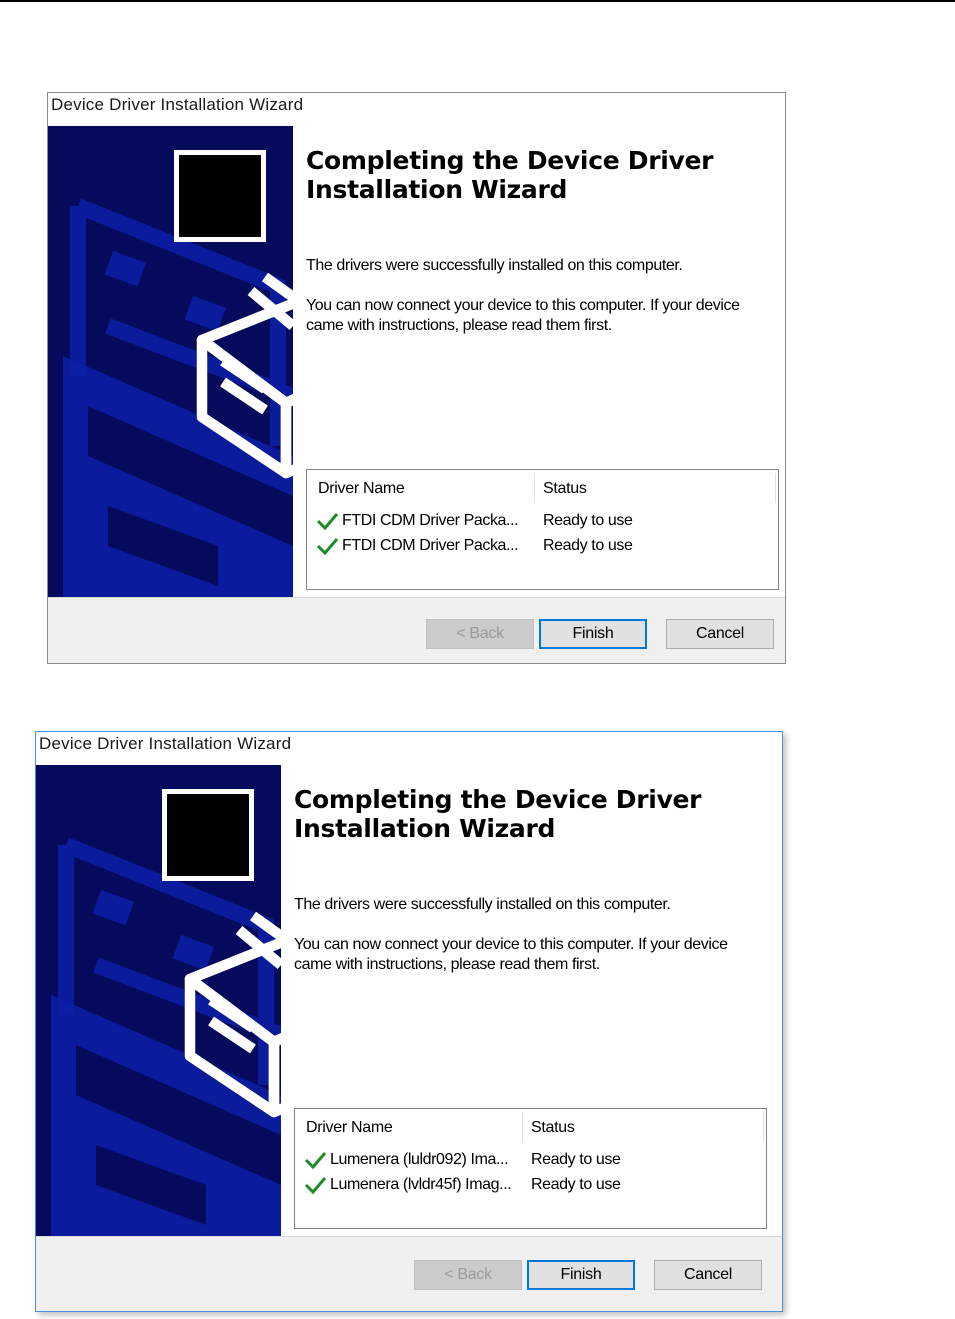  Describe the element at coordinates (477, 1) in the screenshot. I see `top-rule` at that location.